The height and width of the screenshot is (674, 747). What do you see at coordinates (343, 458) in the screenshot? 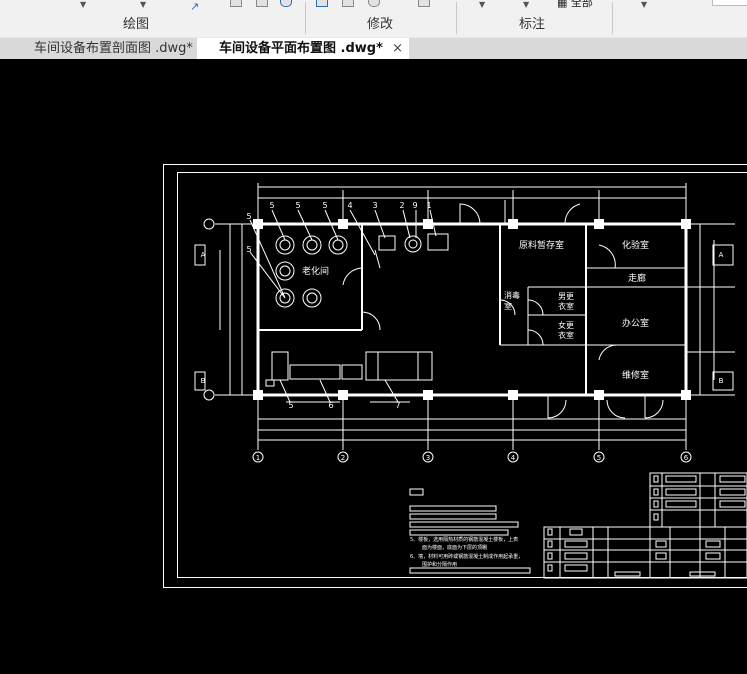
I see `axis-label-2: 2` at bounding box center [343, 458].